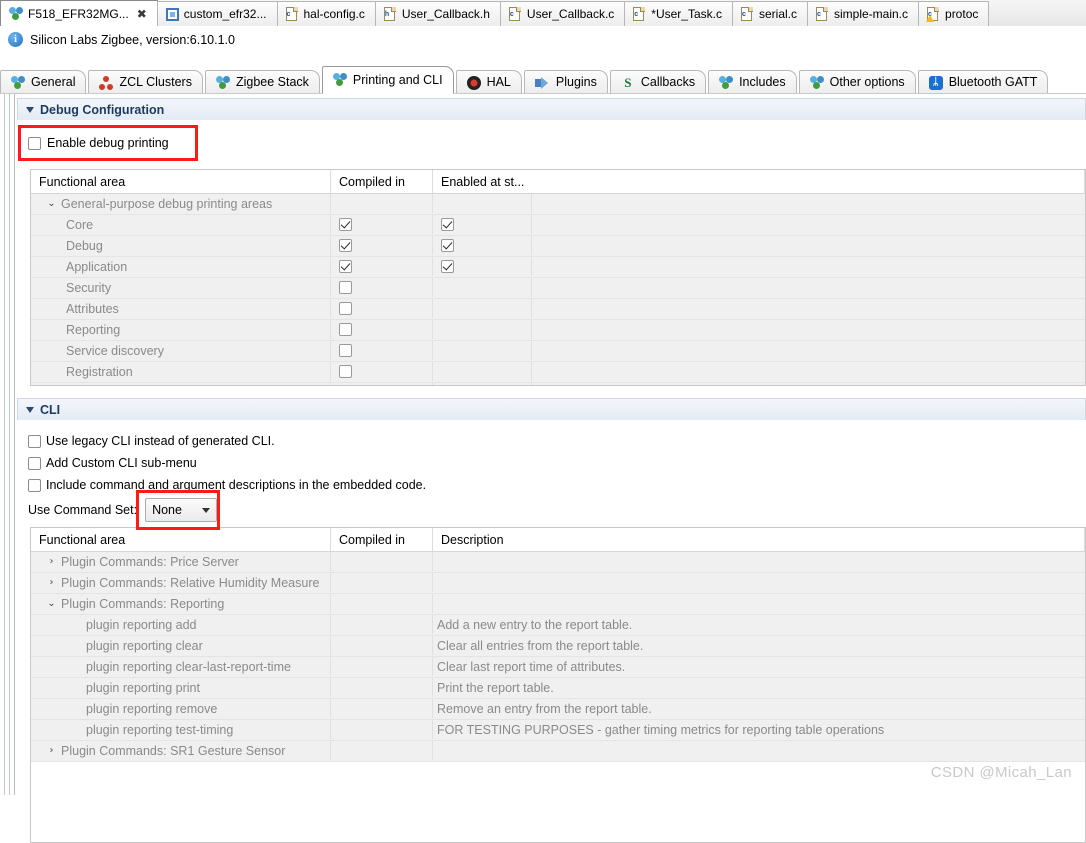  What do you see at coordinates (678, 13) in the screenshot?
I see `editor-tab-5: c *User_Task.c` at bounding box center [678, 13].